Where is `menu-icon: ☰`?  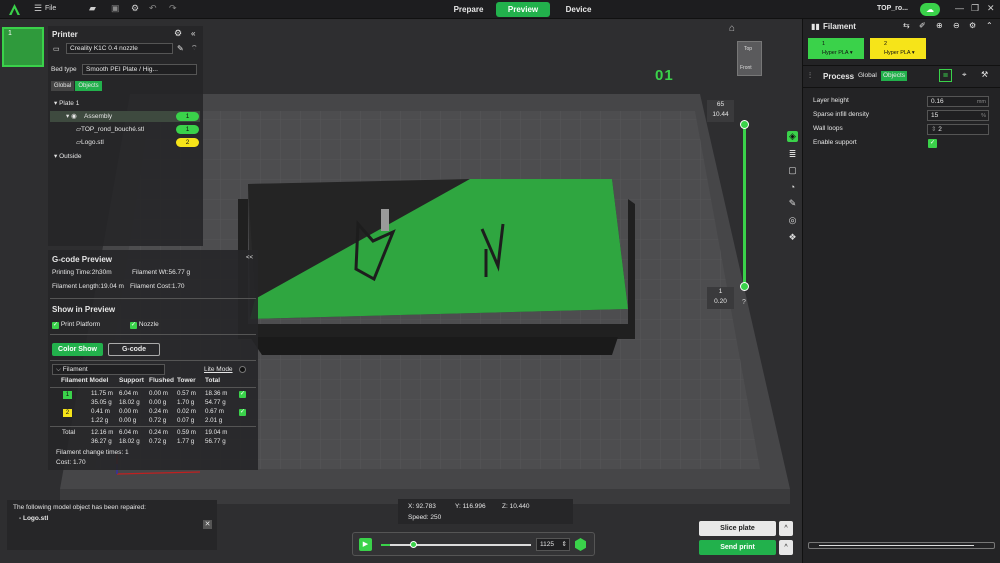
menu-icon: ☰ is located at coordinates (38, 8).